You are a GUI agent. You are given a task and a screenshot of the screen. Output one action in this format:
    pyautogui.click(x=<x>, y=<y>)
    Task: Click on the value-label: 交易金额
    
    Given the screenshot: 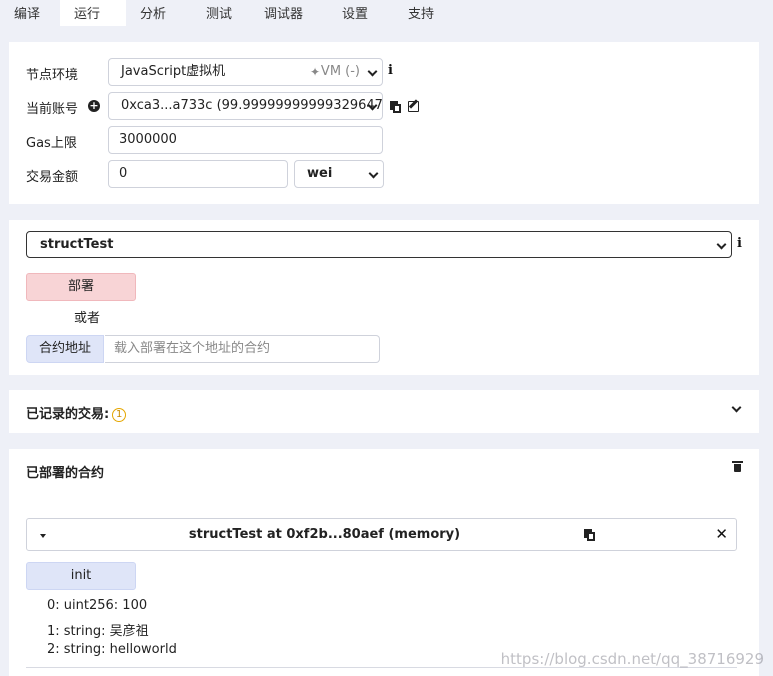 What is the action you would take?
    pyautogui.click(x=52, y=177)
    